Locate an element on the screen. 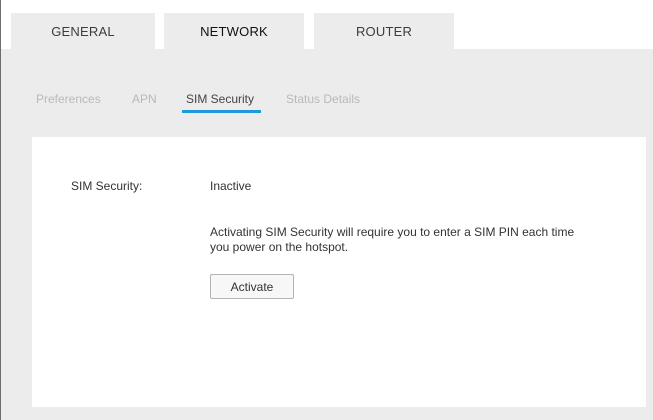 The image size is (653, 420). subtab-sim-security: SIM Security is located at coordinates (220, 99).